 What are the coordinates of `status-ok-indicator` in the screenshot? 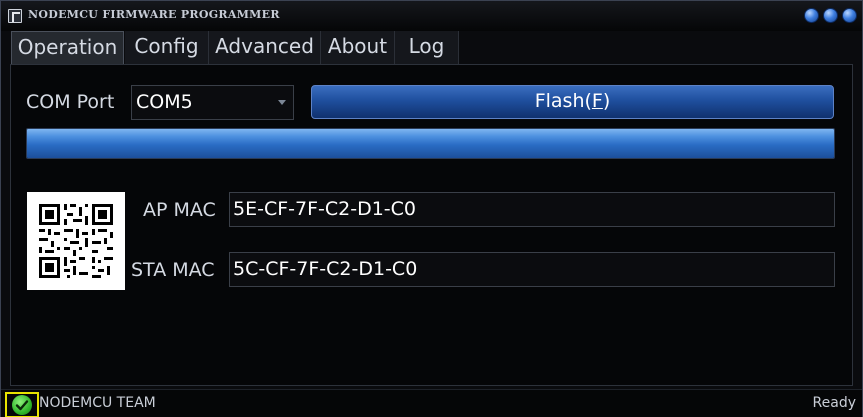 It's located at (22, 404).